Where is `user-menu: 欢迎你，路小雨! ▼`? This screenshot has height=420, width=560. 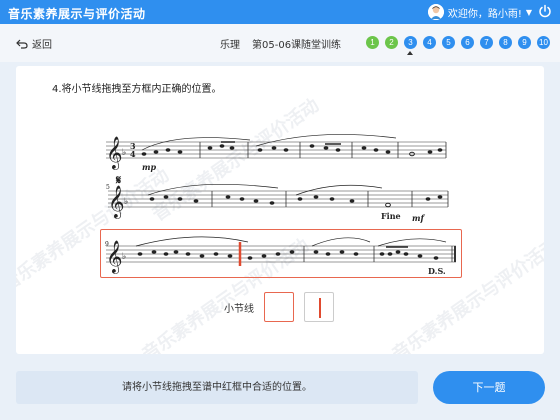 user-menu: 欢迎你，路小雨! ▼ is located at coordinates (479, 12).